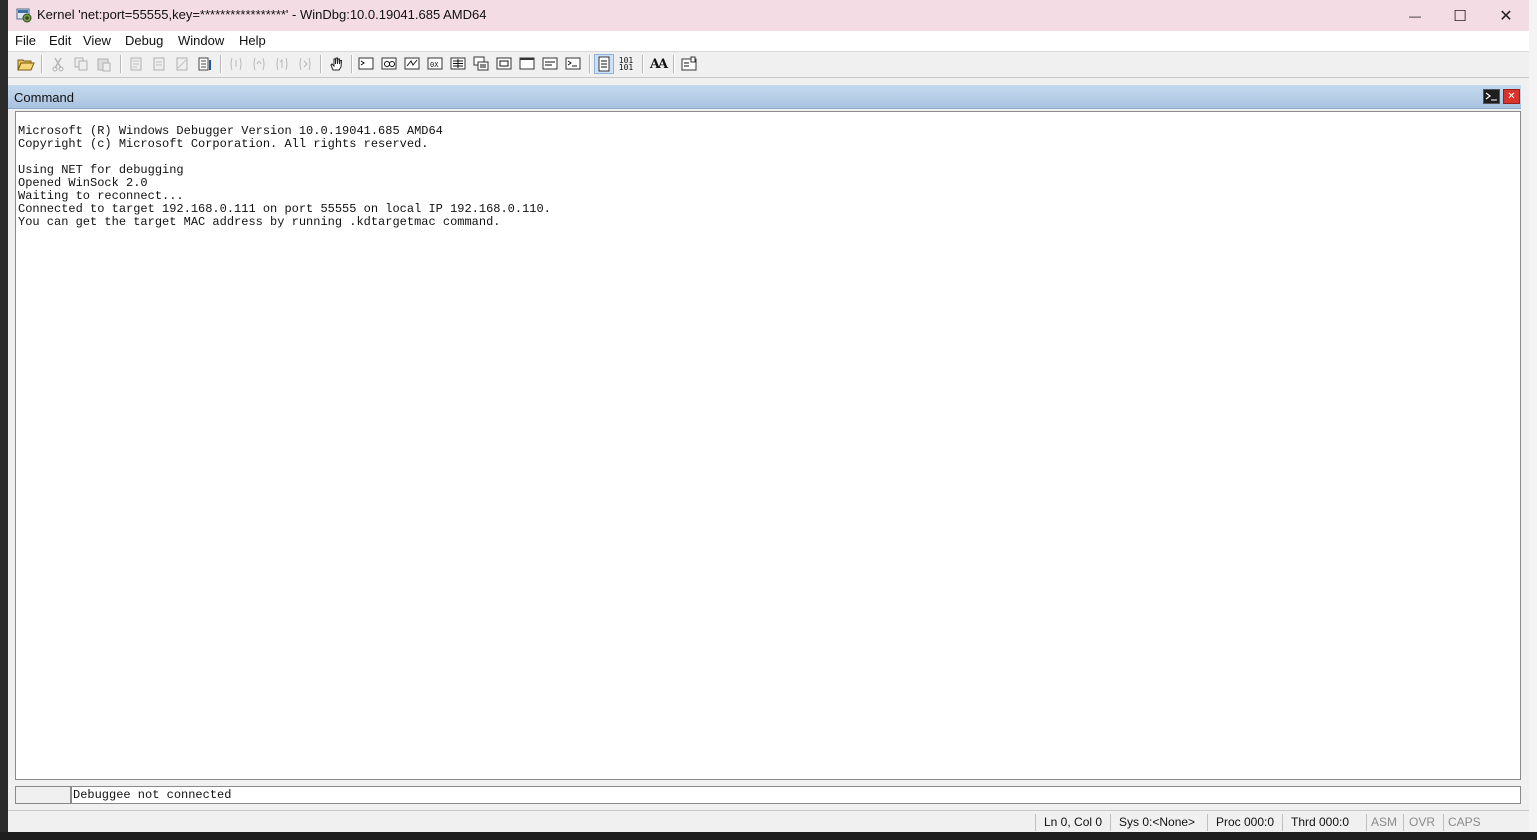 This screenshot has height=840, width=1537. I want to click on restart-button, so click(159, 64).